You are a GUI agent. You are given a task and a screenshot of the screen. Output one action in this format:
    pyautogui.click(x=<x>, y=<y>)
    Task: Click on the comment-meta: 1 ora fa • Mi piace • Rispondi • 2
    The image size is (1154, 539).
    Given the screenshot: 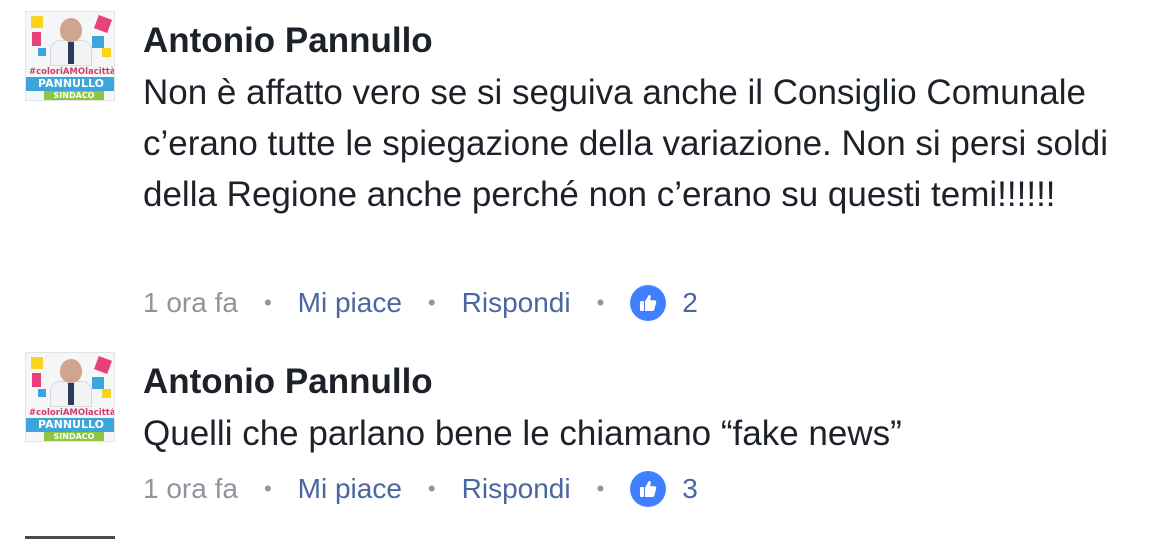 What is the action you would take?
    pyautogui.click(x=420, y=303)
    